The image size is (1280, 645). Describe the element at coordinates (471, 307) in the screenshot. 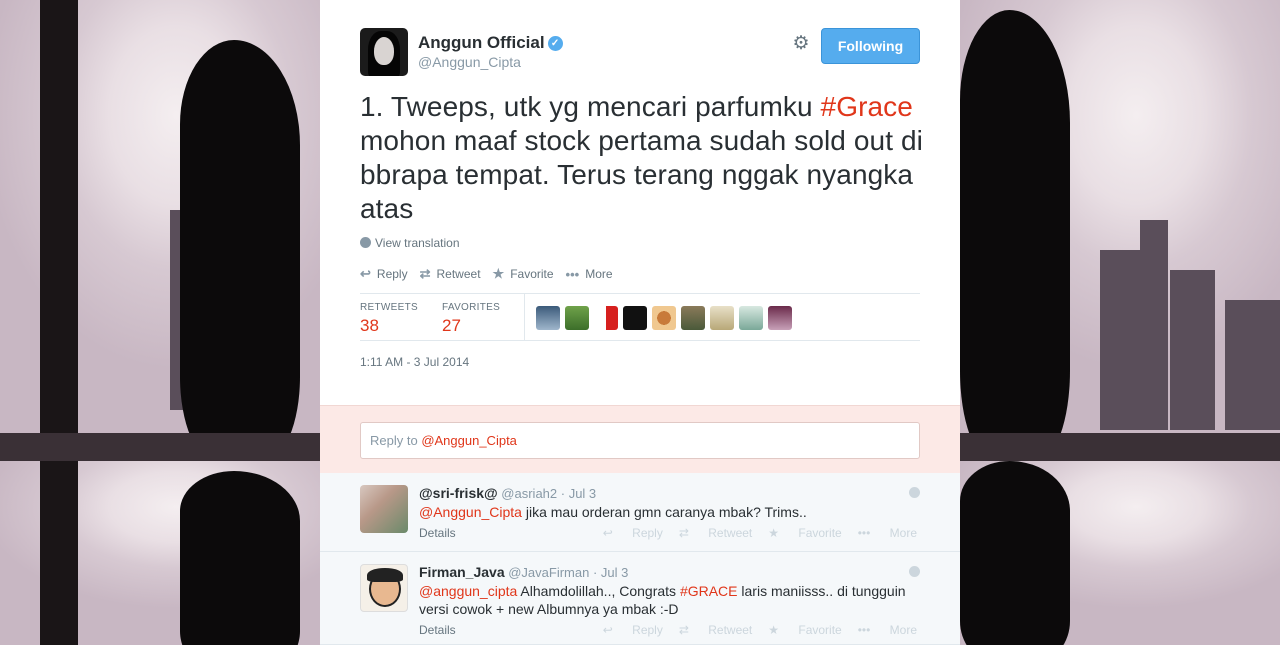

I see `favorites-label: FAVORITES` at that location.